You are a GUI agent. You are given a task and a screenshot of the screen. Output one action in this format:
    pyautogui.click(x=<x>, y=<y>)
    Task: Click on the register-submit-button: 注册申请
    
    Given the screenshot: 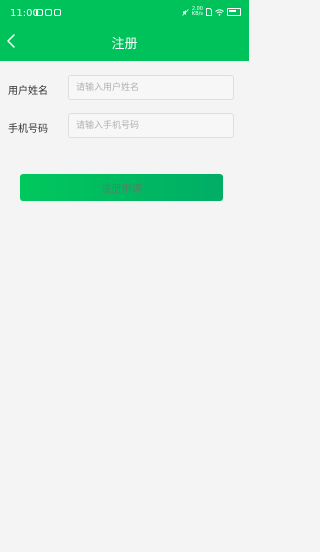 What is the action you would take?
    pyautogui.click(x=121, y=187)
    